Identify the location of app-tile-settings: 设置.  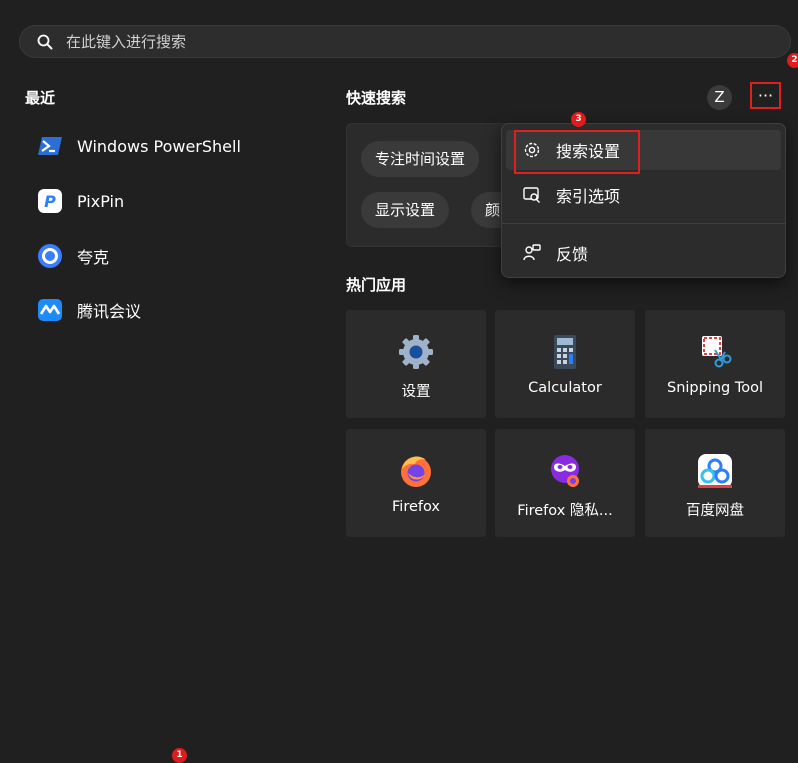
(416, 364).